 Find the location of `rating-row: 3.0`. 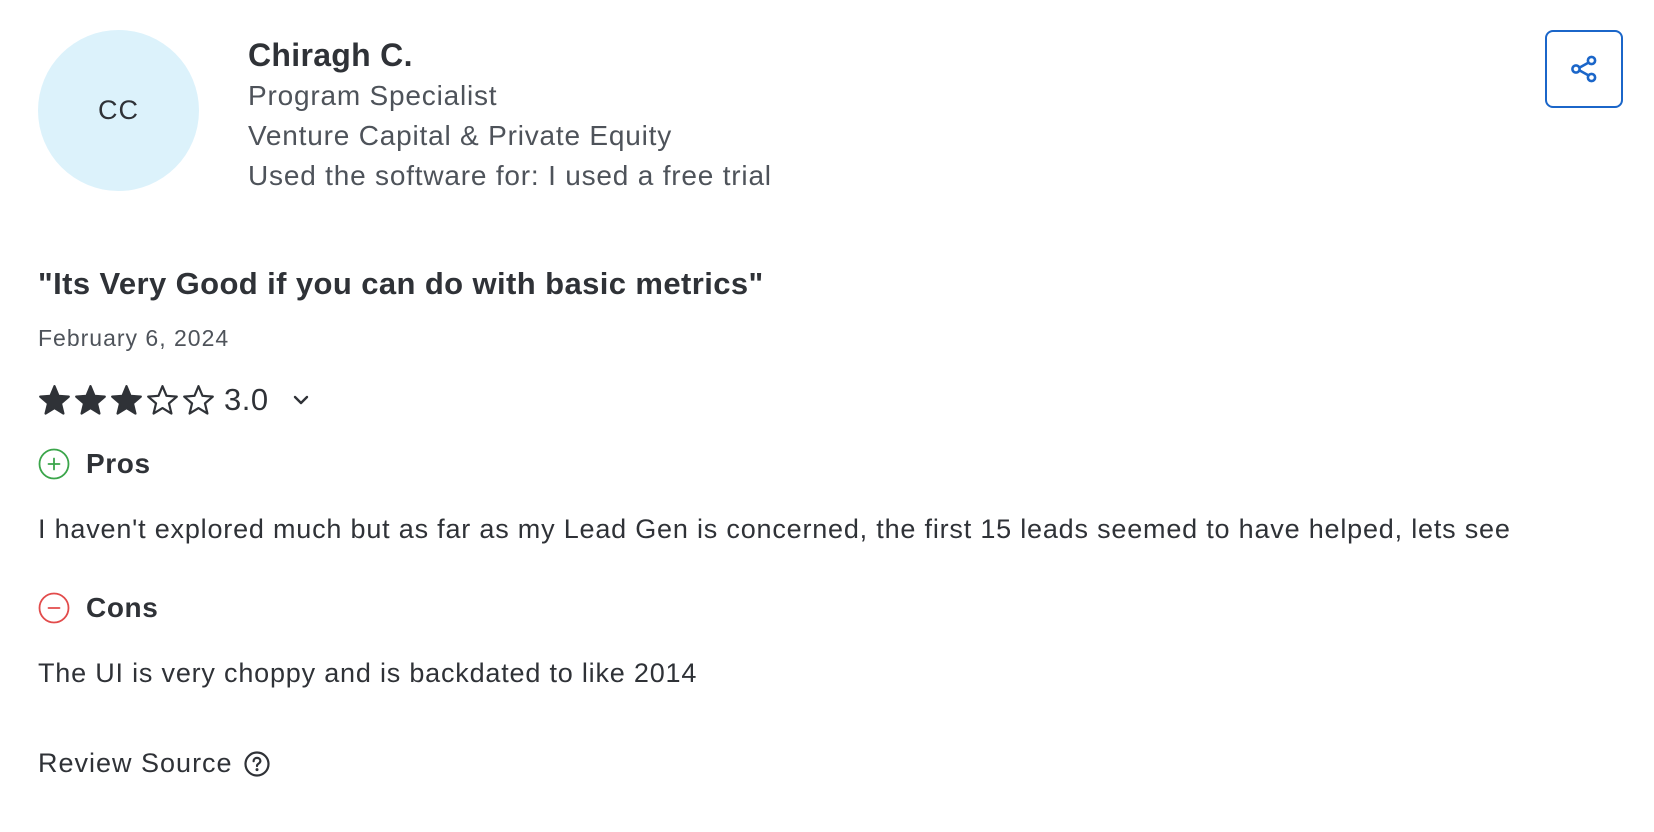

rating-row: 3.0 is located at coordinates (176, 400).